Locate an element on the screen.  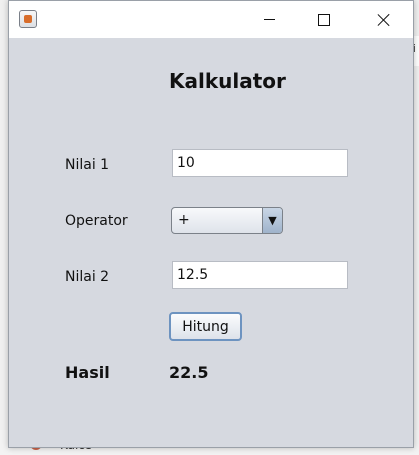
operator-selected-value: + is located at coordinates (184, 220).